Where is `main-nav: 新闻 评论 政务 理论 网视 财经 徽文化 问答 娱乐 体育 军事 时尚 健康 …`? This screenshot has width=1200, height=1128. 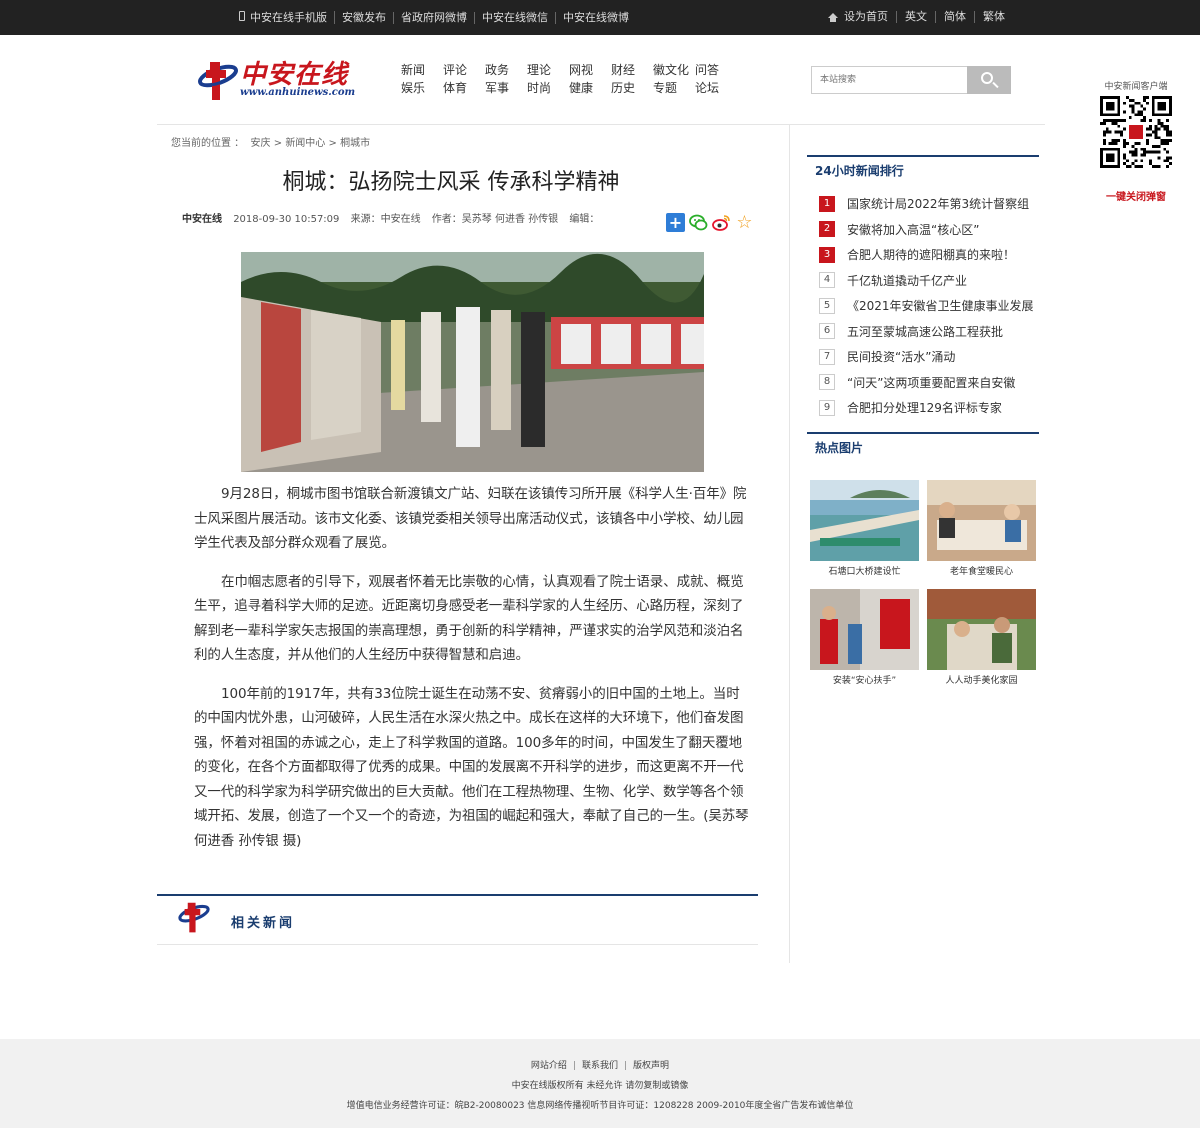 main-nav: 新闻 评论 政务 理论 网视 财经 徽文化 问答 娱乐 体育 军事 时尚 健康 … is located at coordinates (569, 79).